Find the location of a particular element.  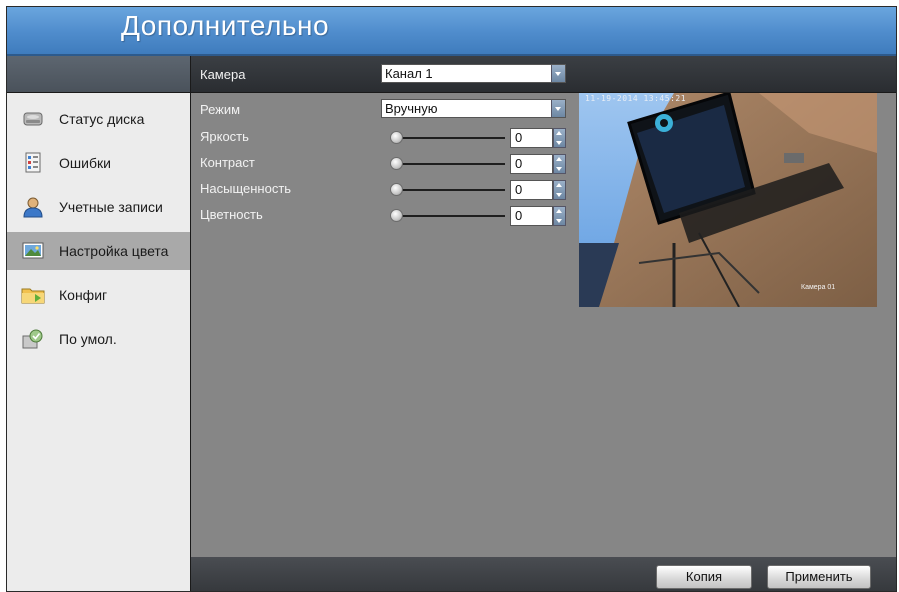

sidebar-item-config: Конфиг is located at coordinates (98, 295).